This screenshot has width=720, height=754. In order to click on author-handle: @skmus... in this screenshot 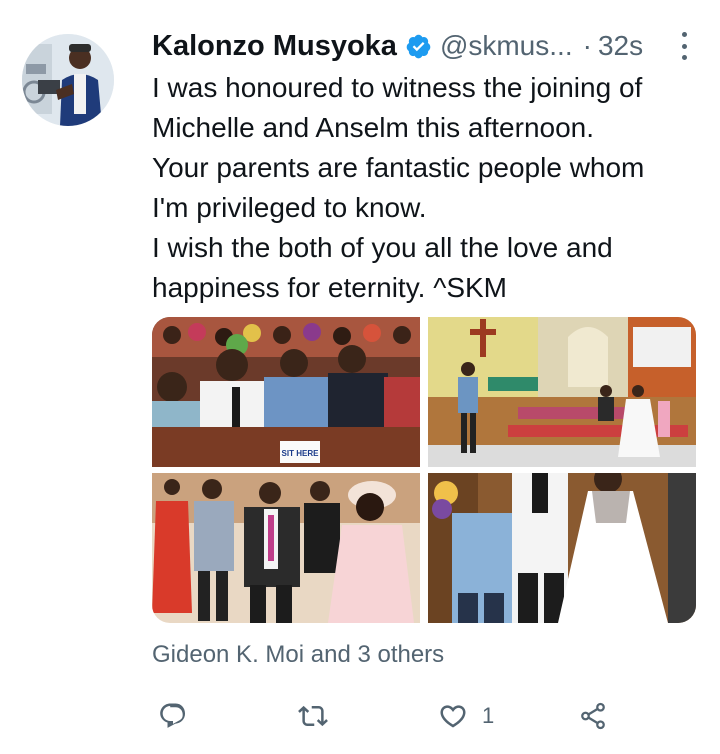, I will do `click(506, 46)`.